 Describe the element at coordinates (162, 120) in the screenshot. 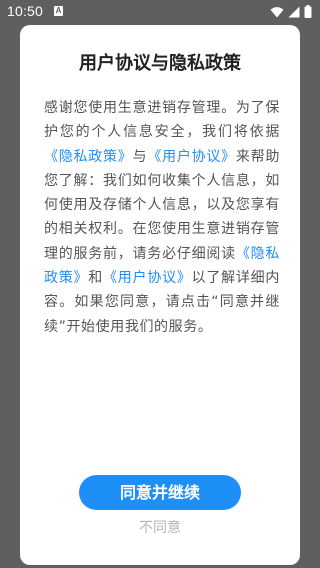

I see `body-text: 感谢您使用生意进销存管理。为了保护您的个人信息安全，我们将依据` at that location.